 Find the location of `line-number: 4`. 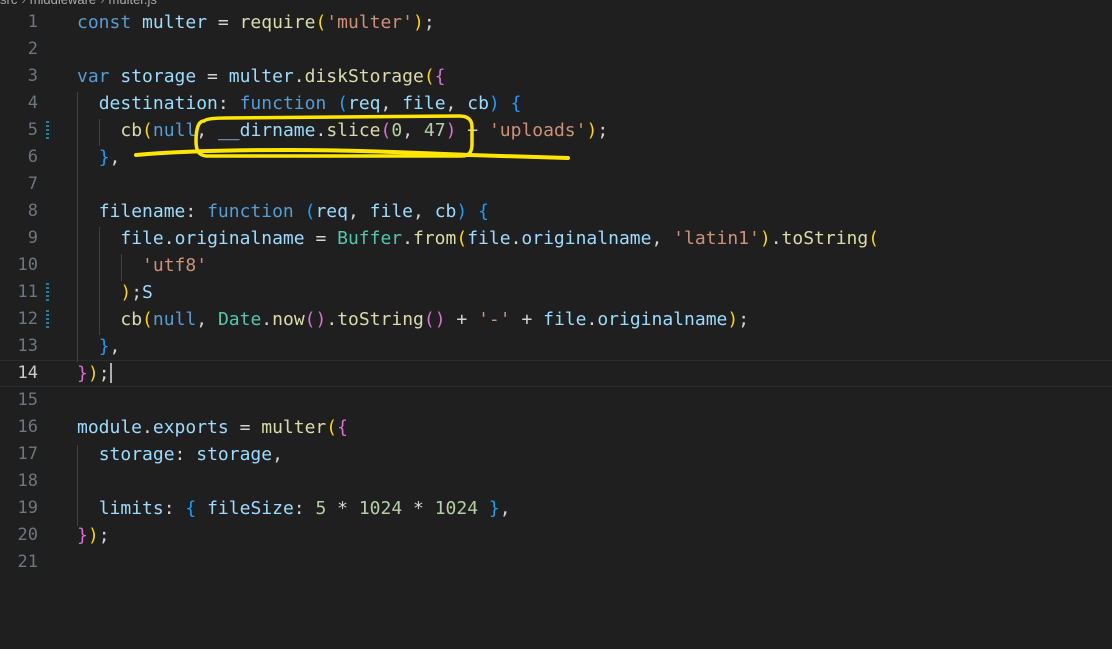

line-number: 4 is located at coordinates (32, 103).